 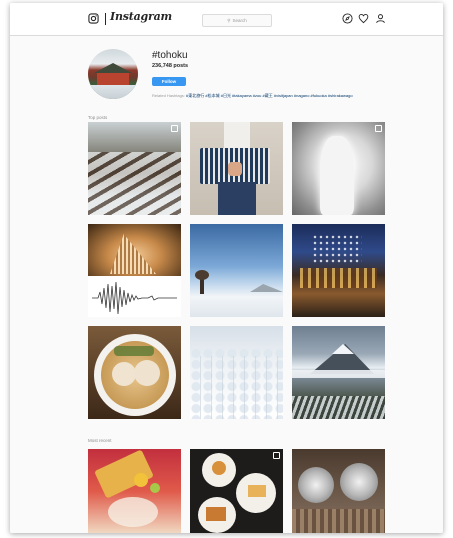 What do you see at coordinates (236, 168) in the screenshot?
I see `post-thumbnail-woven-bag` at bounding box center [236, 168].